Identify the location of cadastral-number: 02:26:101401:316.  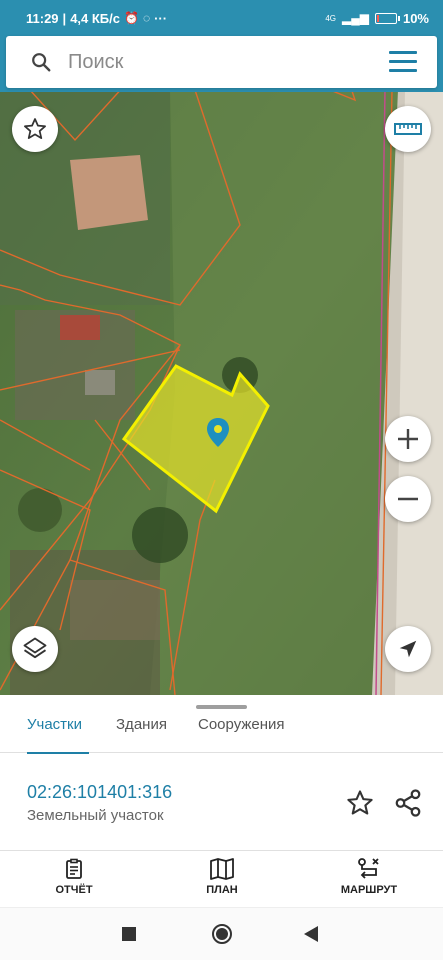
(99, 792).